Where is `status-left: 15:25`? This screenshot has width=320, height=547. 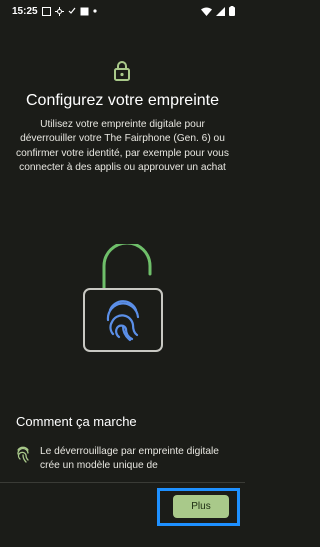 status-left: 15:25 is located at coordinates (54, 11).